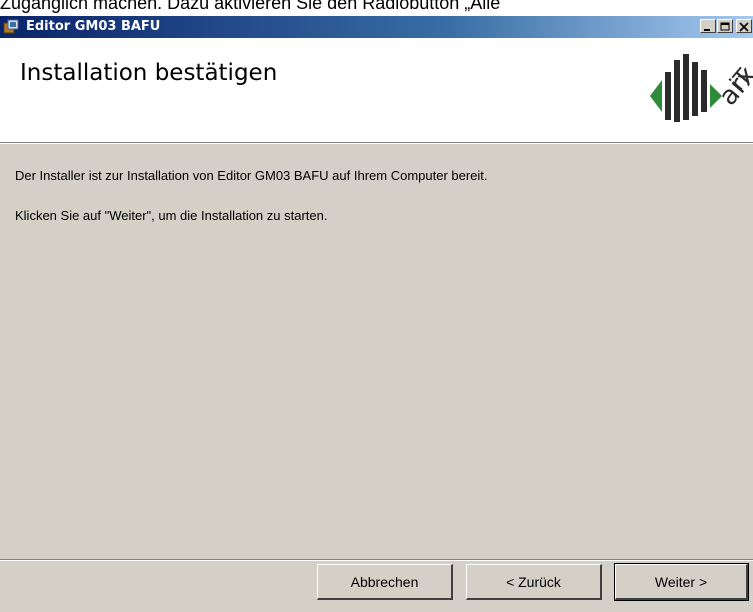  Describe the element at coordinates (701, 88) in the screenshot. I see `arxit-logo: arx iT` at that location.